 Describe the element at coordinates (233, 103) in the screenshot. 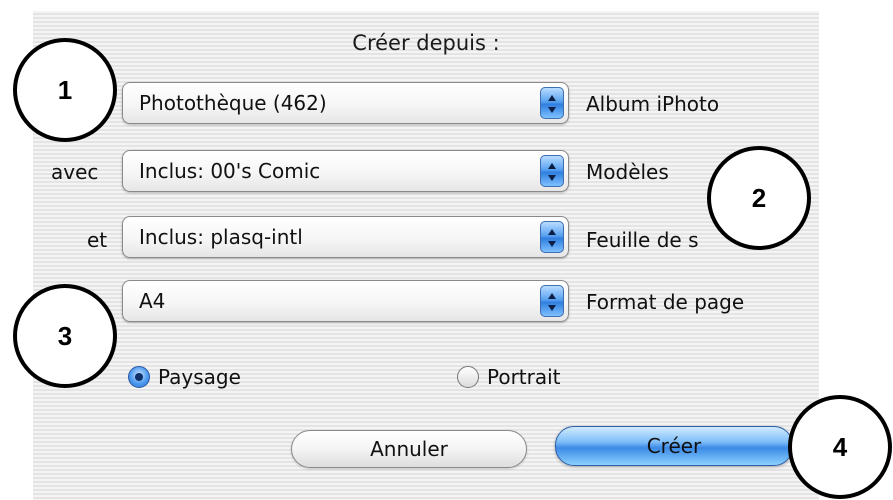

I see `source-popup-value: Photothèque (462)` at that location.